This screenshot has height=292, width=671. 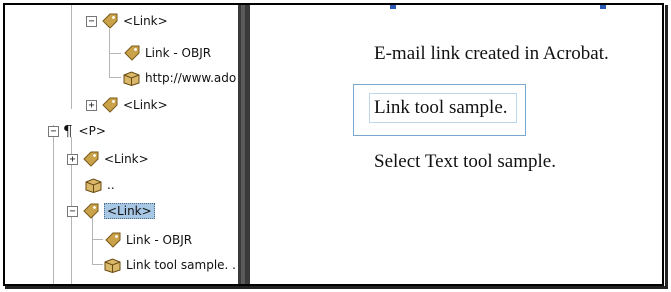 I want to click on splitter-grip, so click(x=243, y=144).